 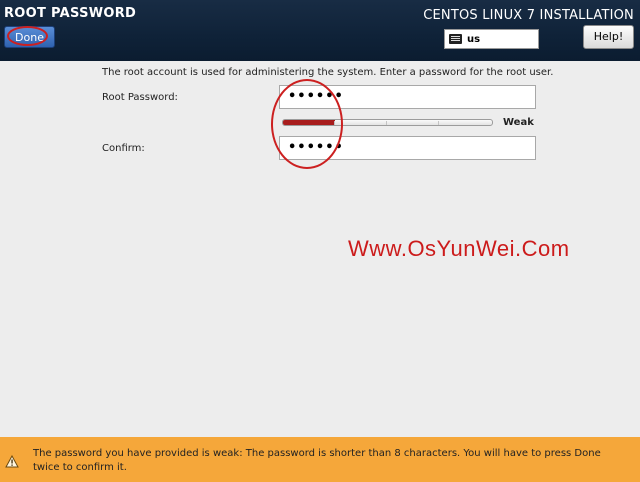 What do you see at coordinates (307, 124) in the screenshot?
I see `annotation-circle-password` at bounding box center [307, 124].